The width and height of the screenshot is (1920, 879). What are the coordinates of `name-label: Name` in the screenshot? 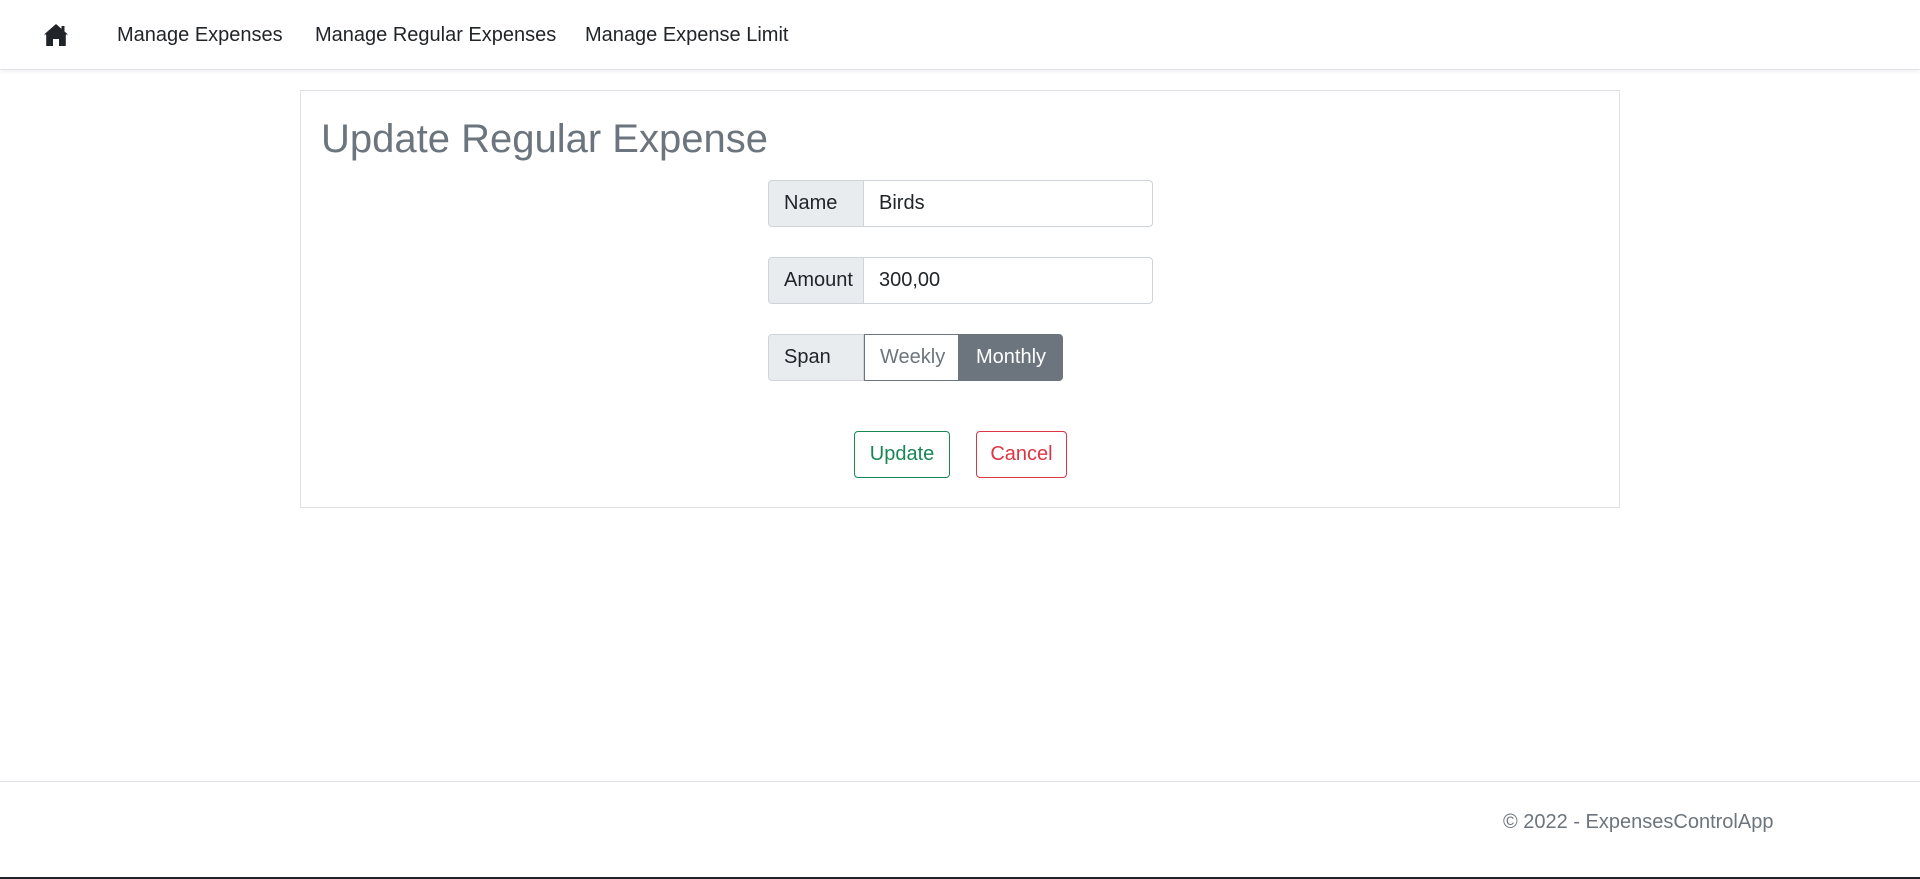 It's located at (816, 203).